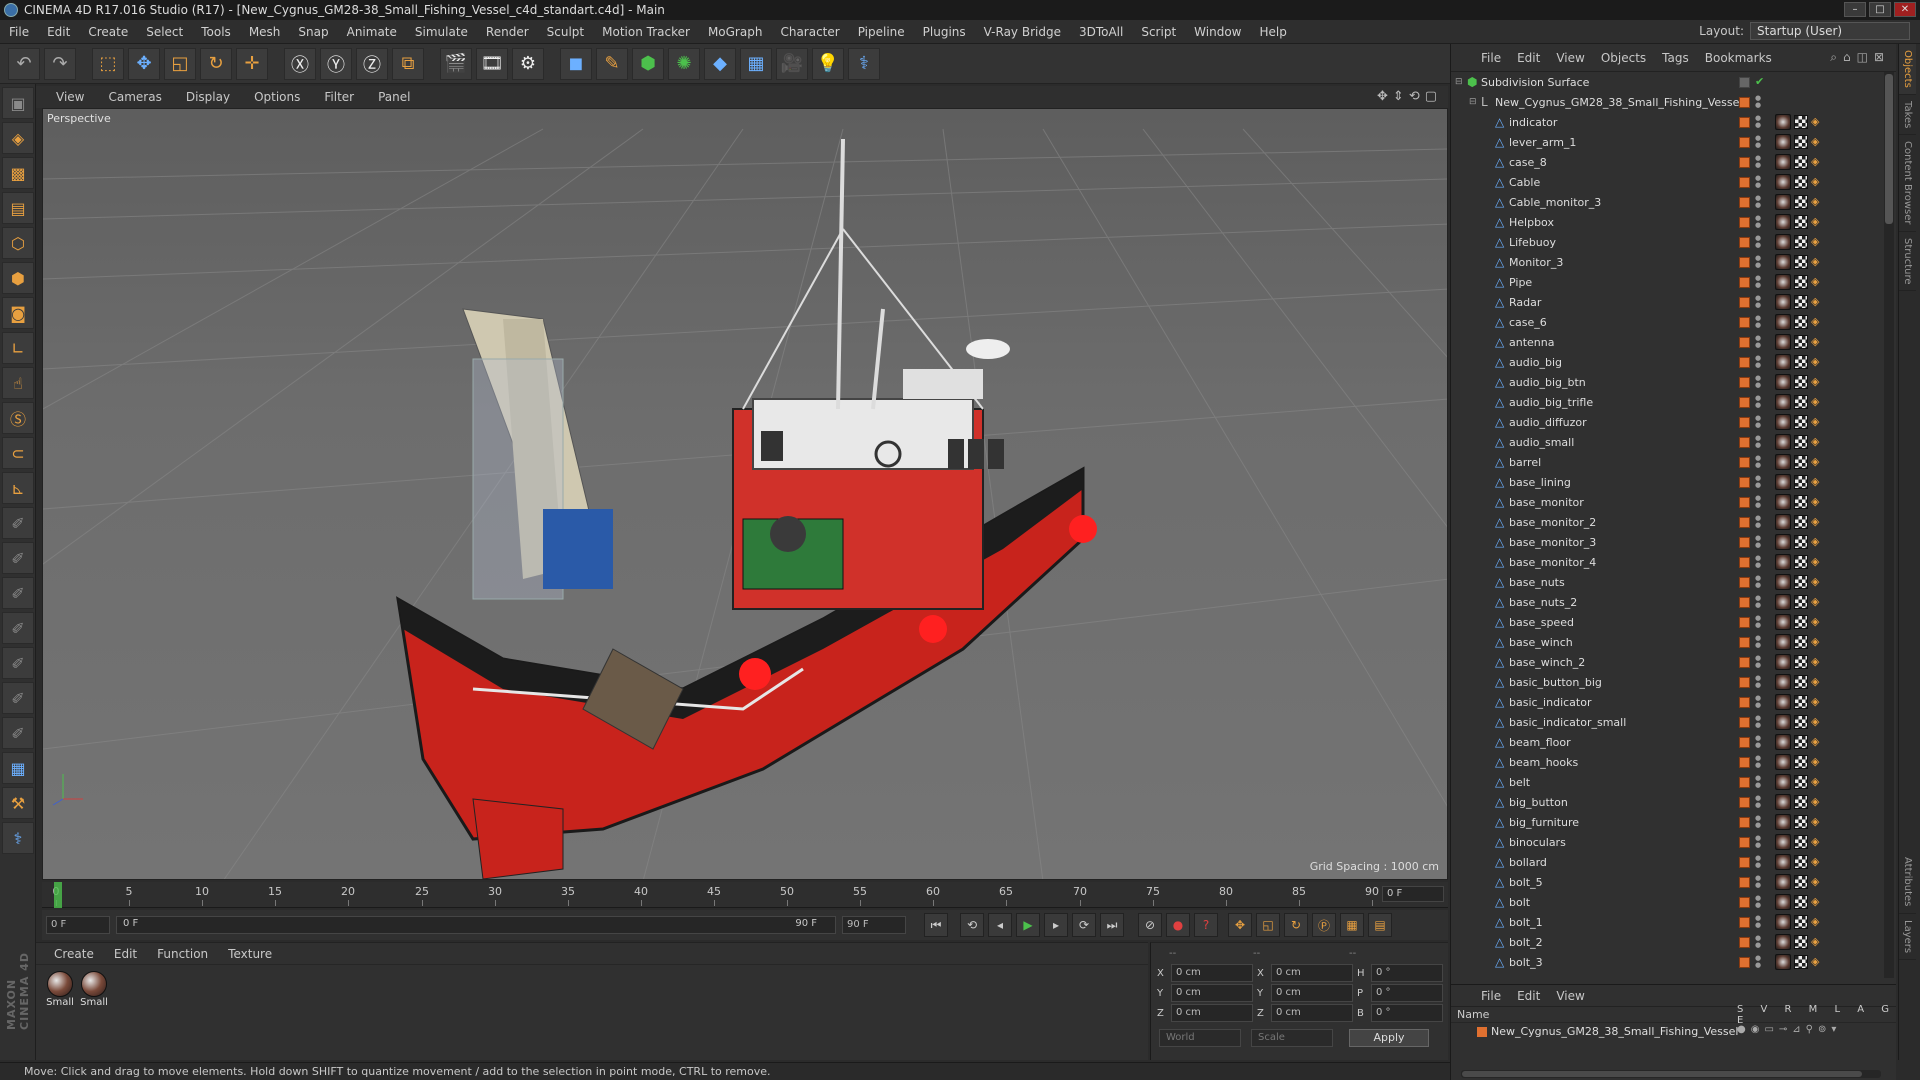 The width and height of the screenshot is (1920, 1080). I want to click on sculpt-icon: ⚒, so click(18, 803).